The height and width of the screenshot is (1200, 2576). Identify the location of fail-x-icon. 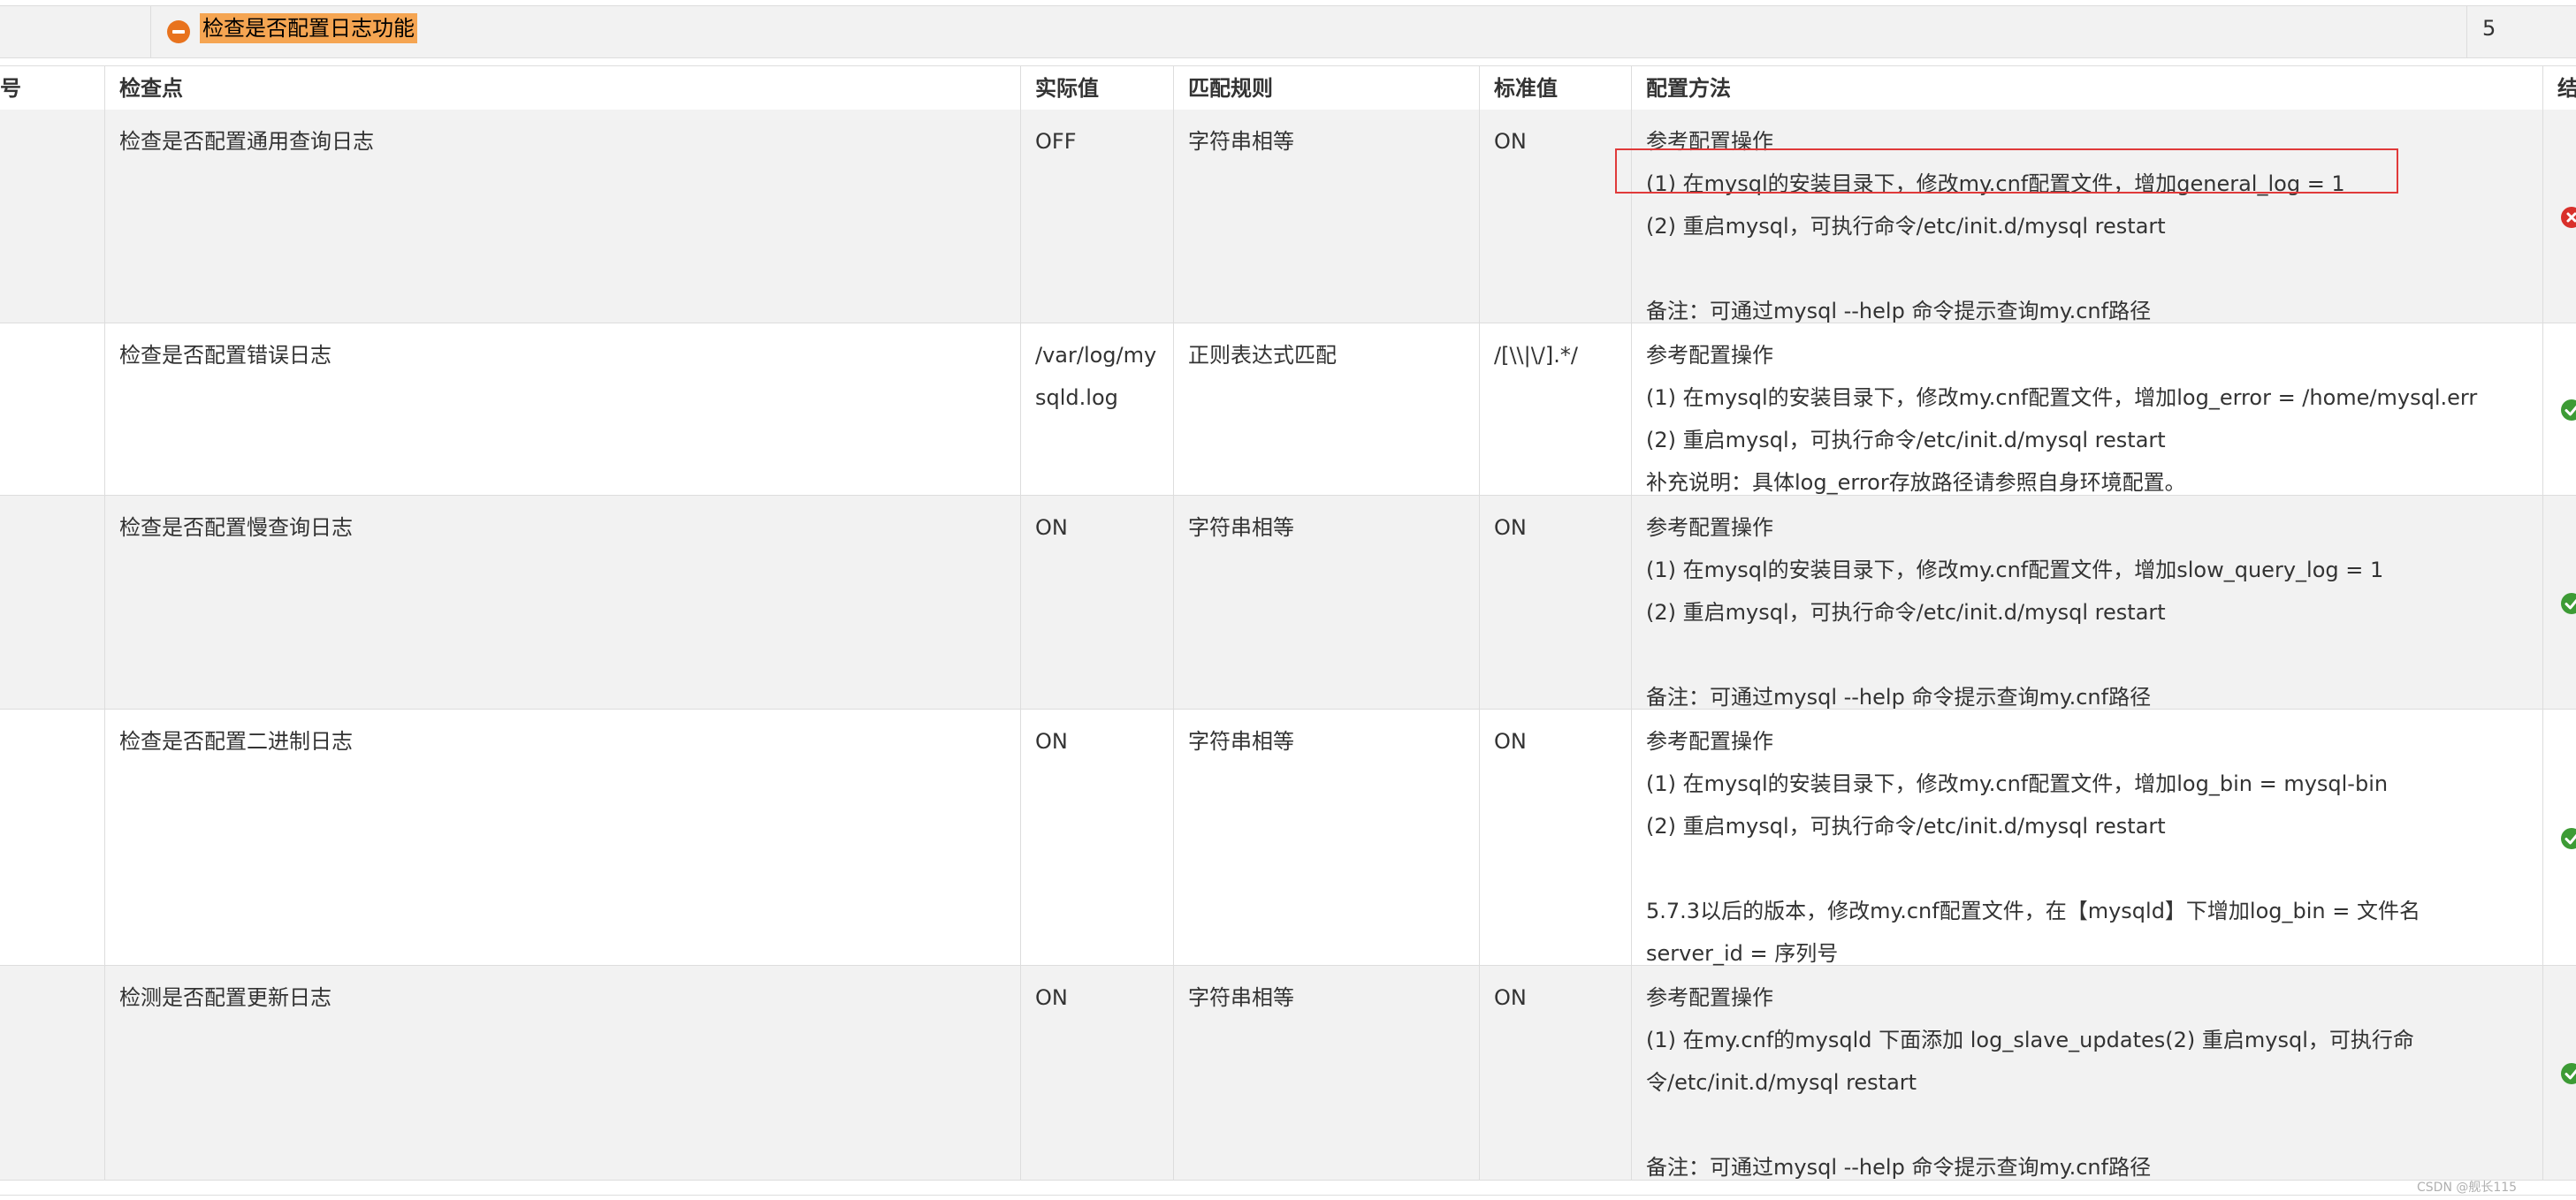
(2568, 217).